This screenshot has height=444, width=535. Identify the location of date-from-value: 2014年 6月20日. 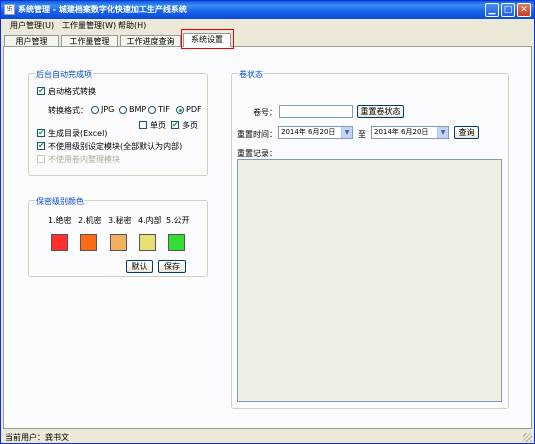
(308, 132).